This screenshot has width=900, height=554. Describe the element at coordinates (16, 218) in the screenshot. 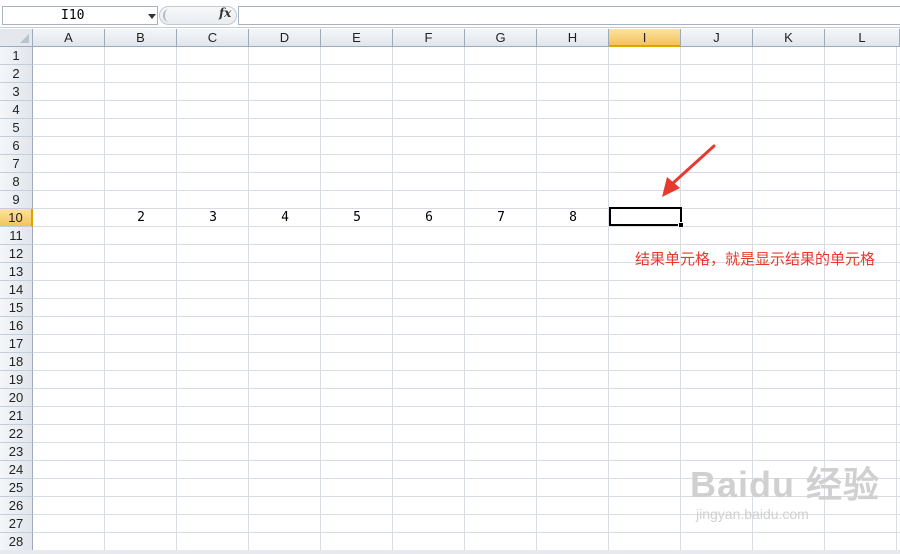

I see `row-header-10: 10` at that location.